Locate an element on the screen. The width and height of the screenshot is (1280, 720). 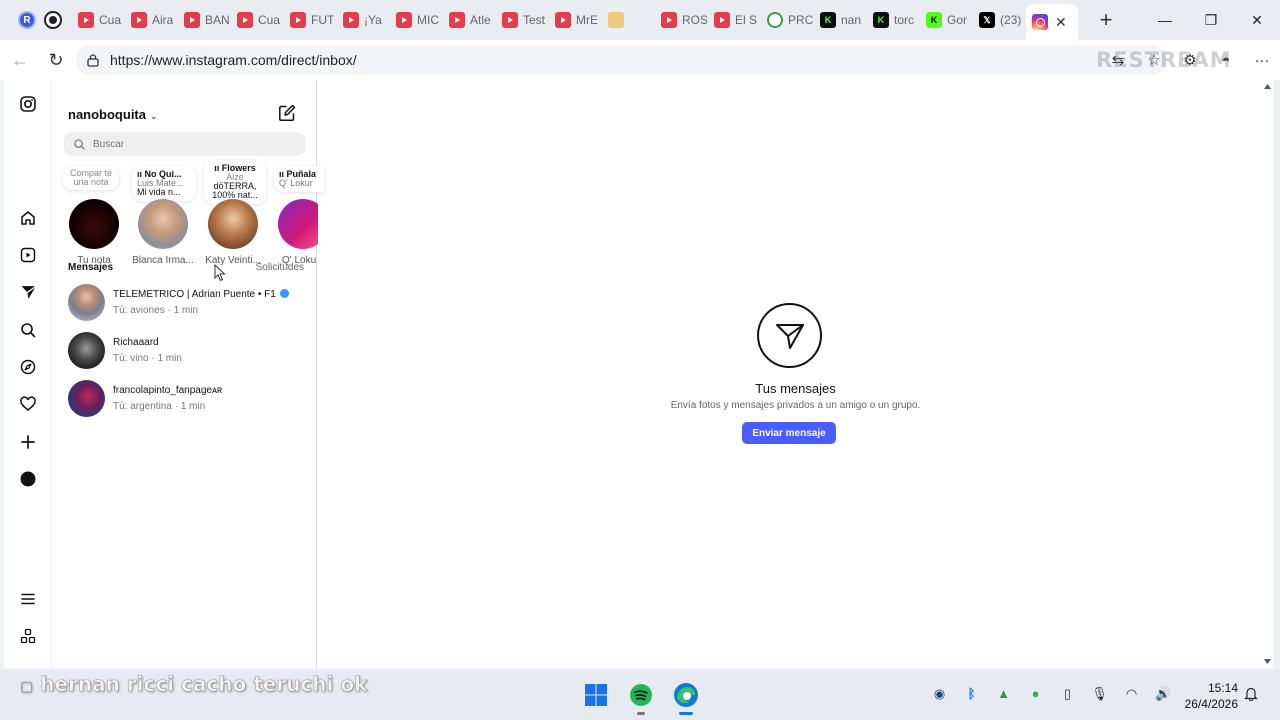
restore-button: ❐ is located at coordinates (1211, 20).